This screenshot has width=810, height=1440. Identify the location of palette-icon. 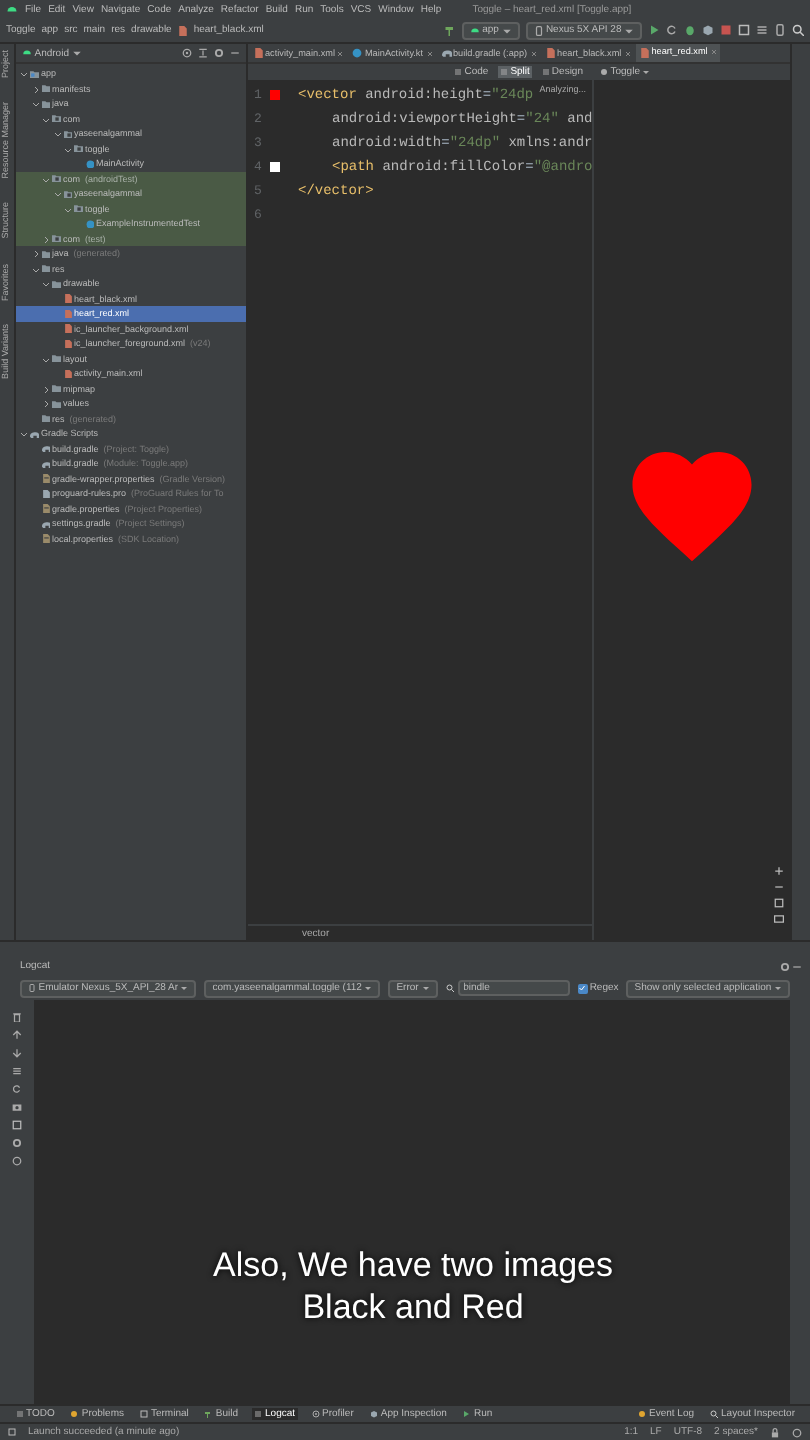
(604, 72).